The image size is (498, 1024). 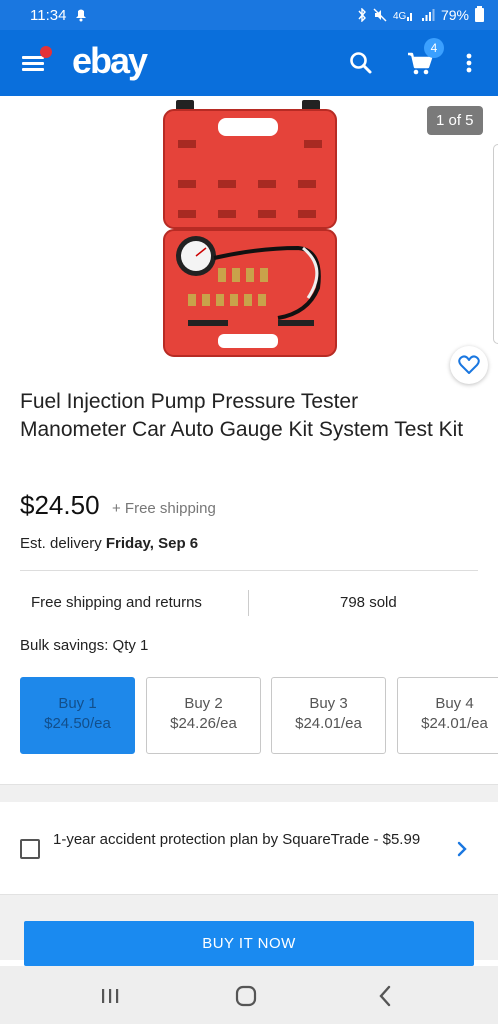 What do you see at coordinates (84, 645) in the screenshot?
I see `bulk-savings-label: Bulk savings: Qty 1` at bounding box center [84, 645].